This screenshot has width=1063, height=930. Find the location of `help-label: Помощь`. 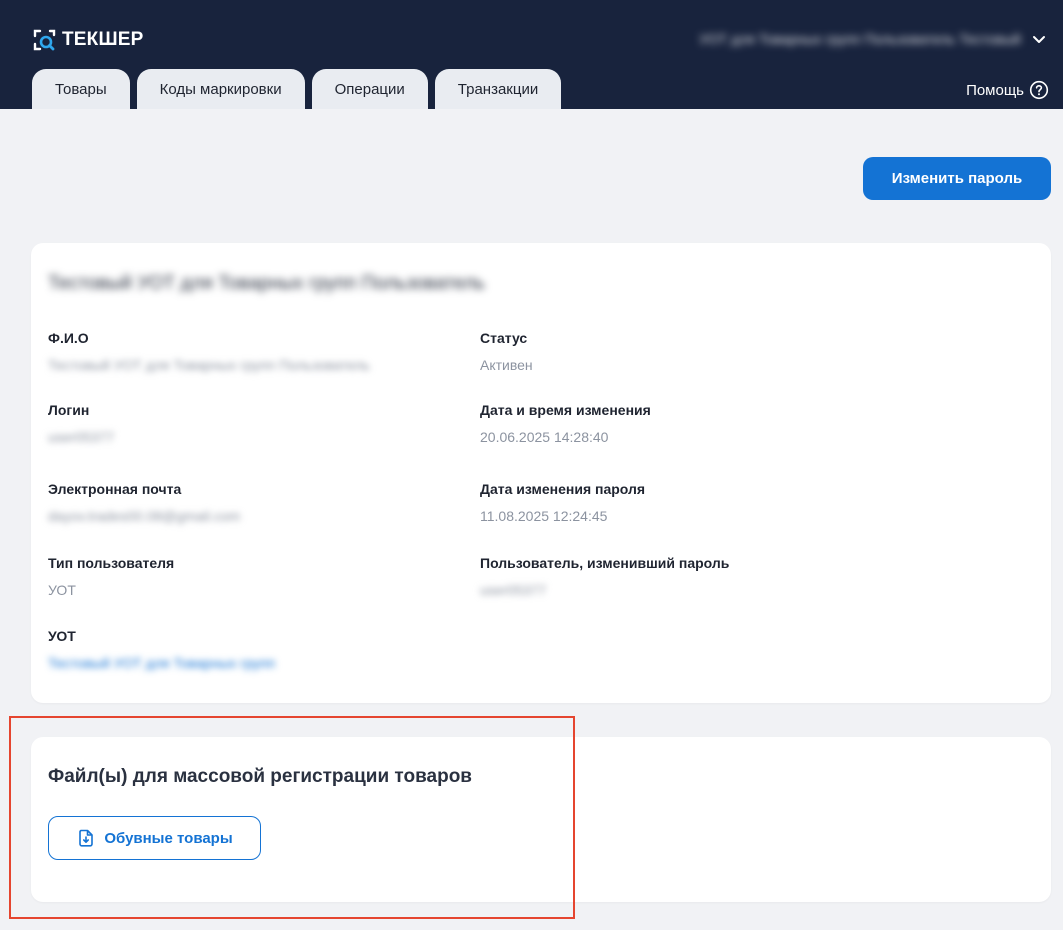

help-label: Помощь is located at coordinates (995, 90).